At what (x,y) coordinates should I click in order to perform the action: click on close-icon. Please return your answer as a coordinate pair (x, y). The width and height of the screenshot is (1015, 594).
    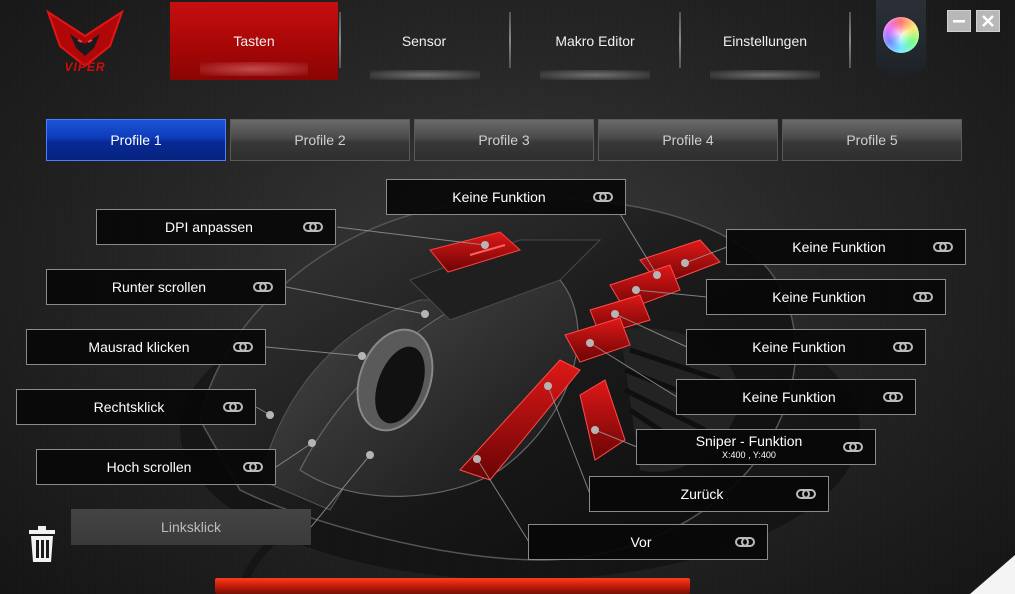
    Looking at the image, I should click on (988, 21).